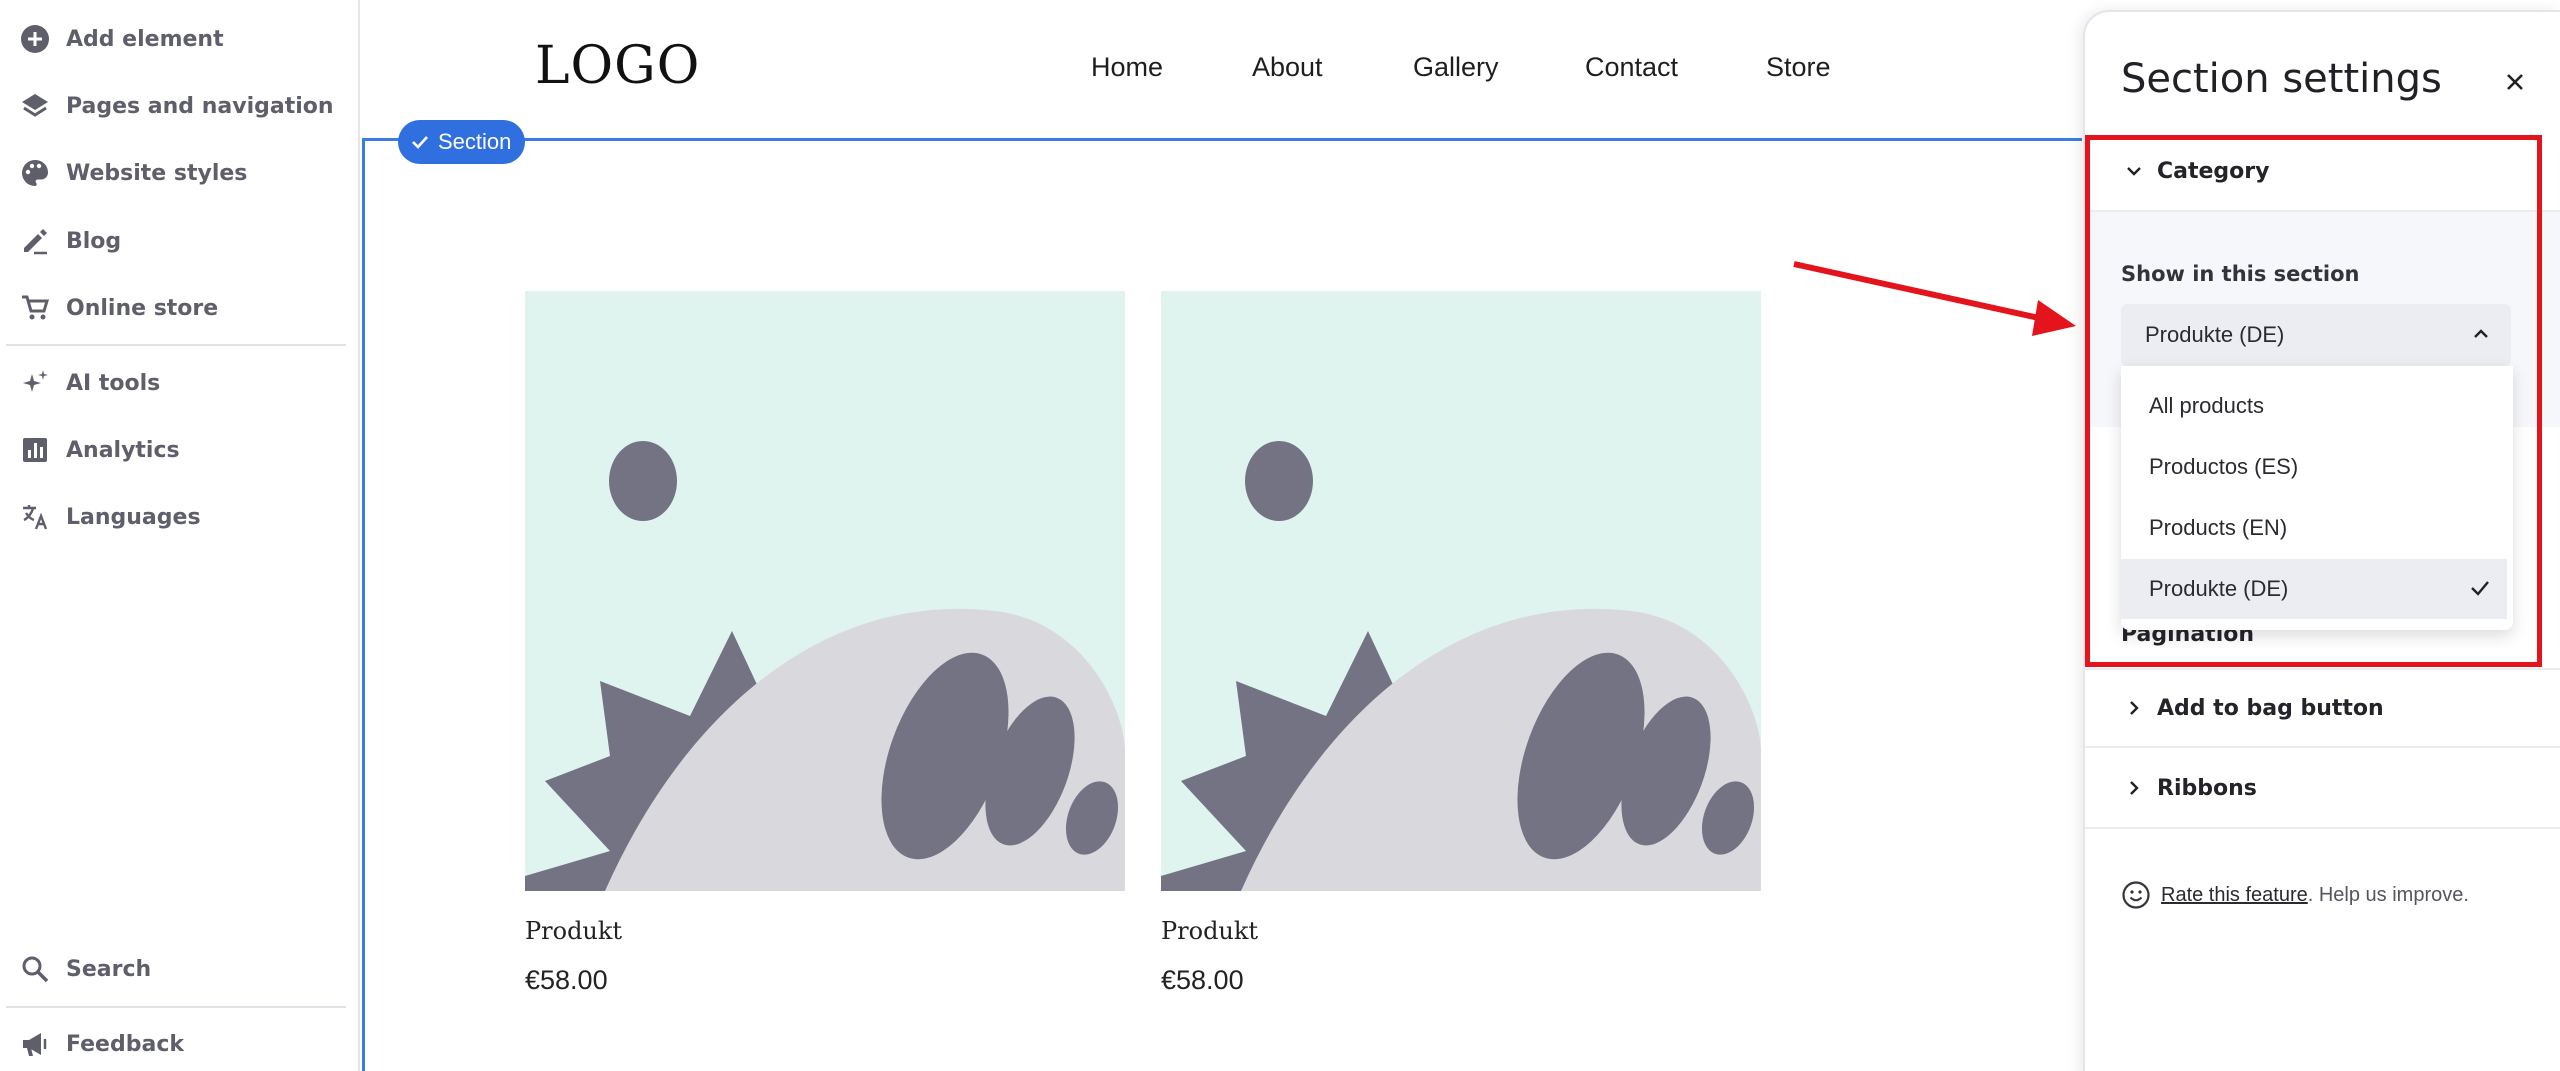 Image resolution: width=2560 pixels, height=1071 pixels. Describe the element at coordinates (35, 969) in the screenshot. I see `search-icon` at that location.